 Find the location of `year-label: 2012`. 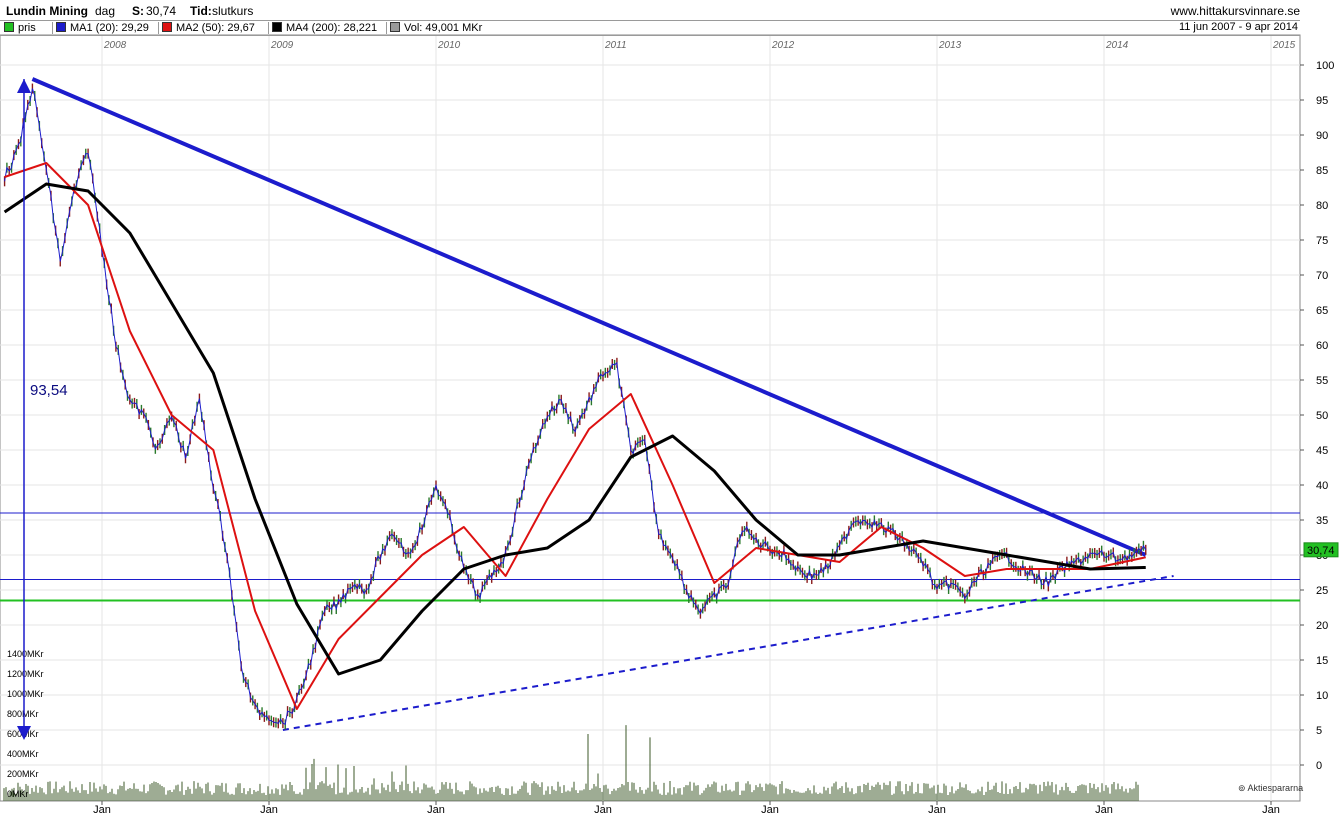

year-label: 2012 is located at coordinates (783, 45).